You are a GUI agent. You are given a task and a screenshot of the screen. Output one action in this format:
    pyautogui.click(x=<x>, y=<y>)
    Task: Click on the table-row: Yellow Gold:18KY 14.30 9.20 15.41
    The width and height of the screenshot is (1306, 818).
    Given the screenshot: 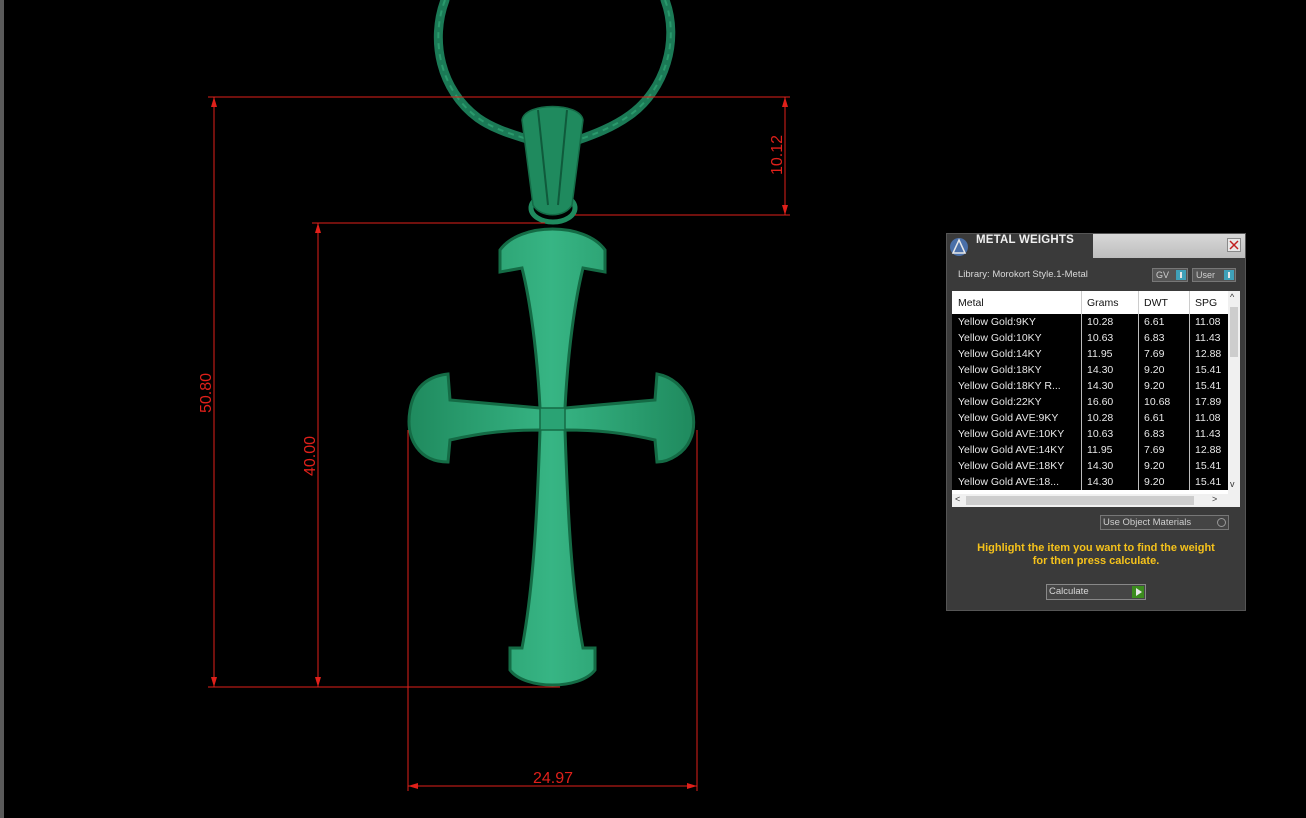 What is the action you would take?
    pyautogui.click(x=1090, y=370)
    